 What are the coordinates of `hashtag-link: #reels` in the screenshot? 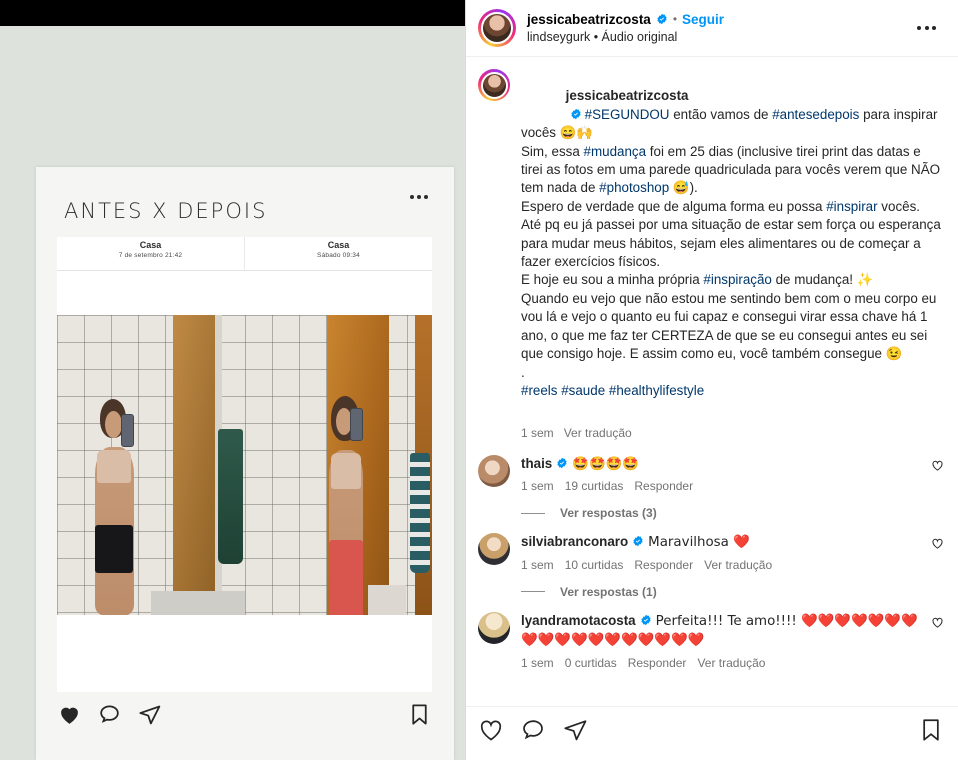 It's located at (539, 390).